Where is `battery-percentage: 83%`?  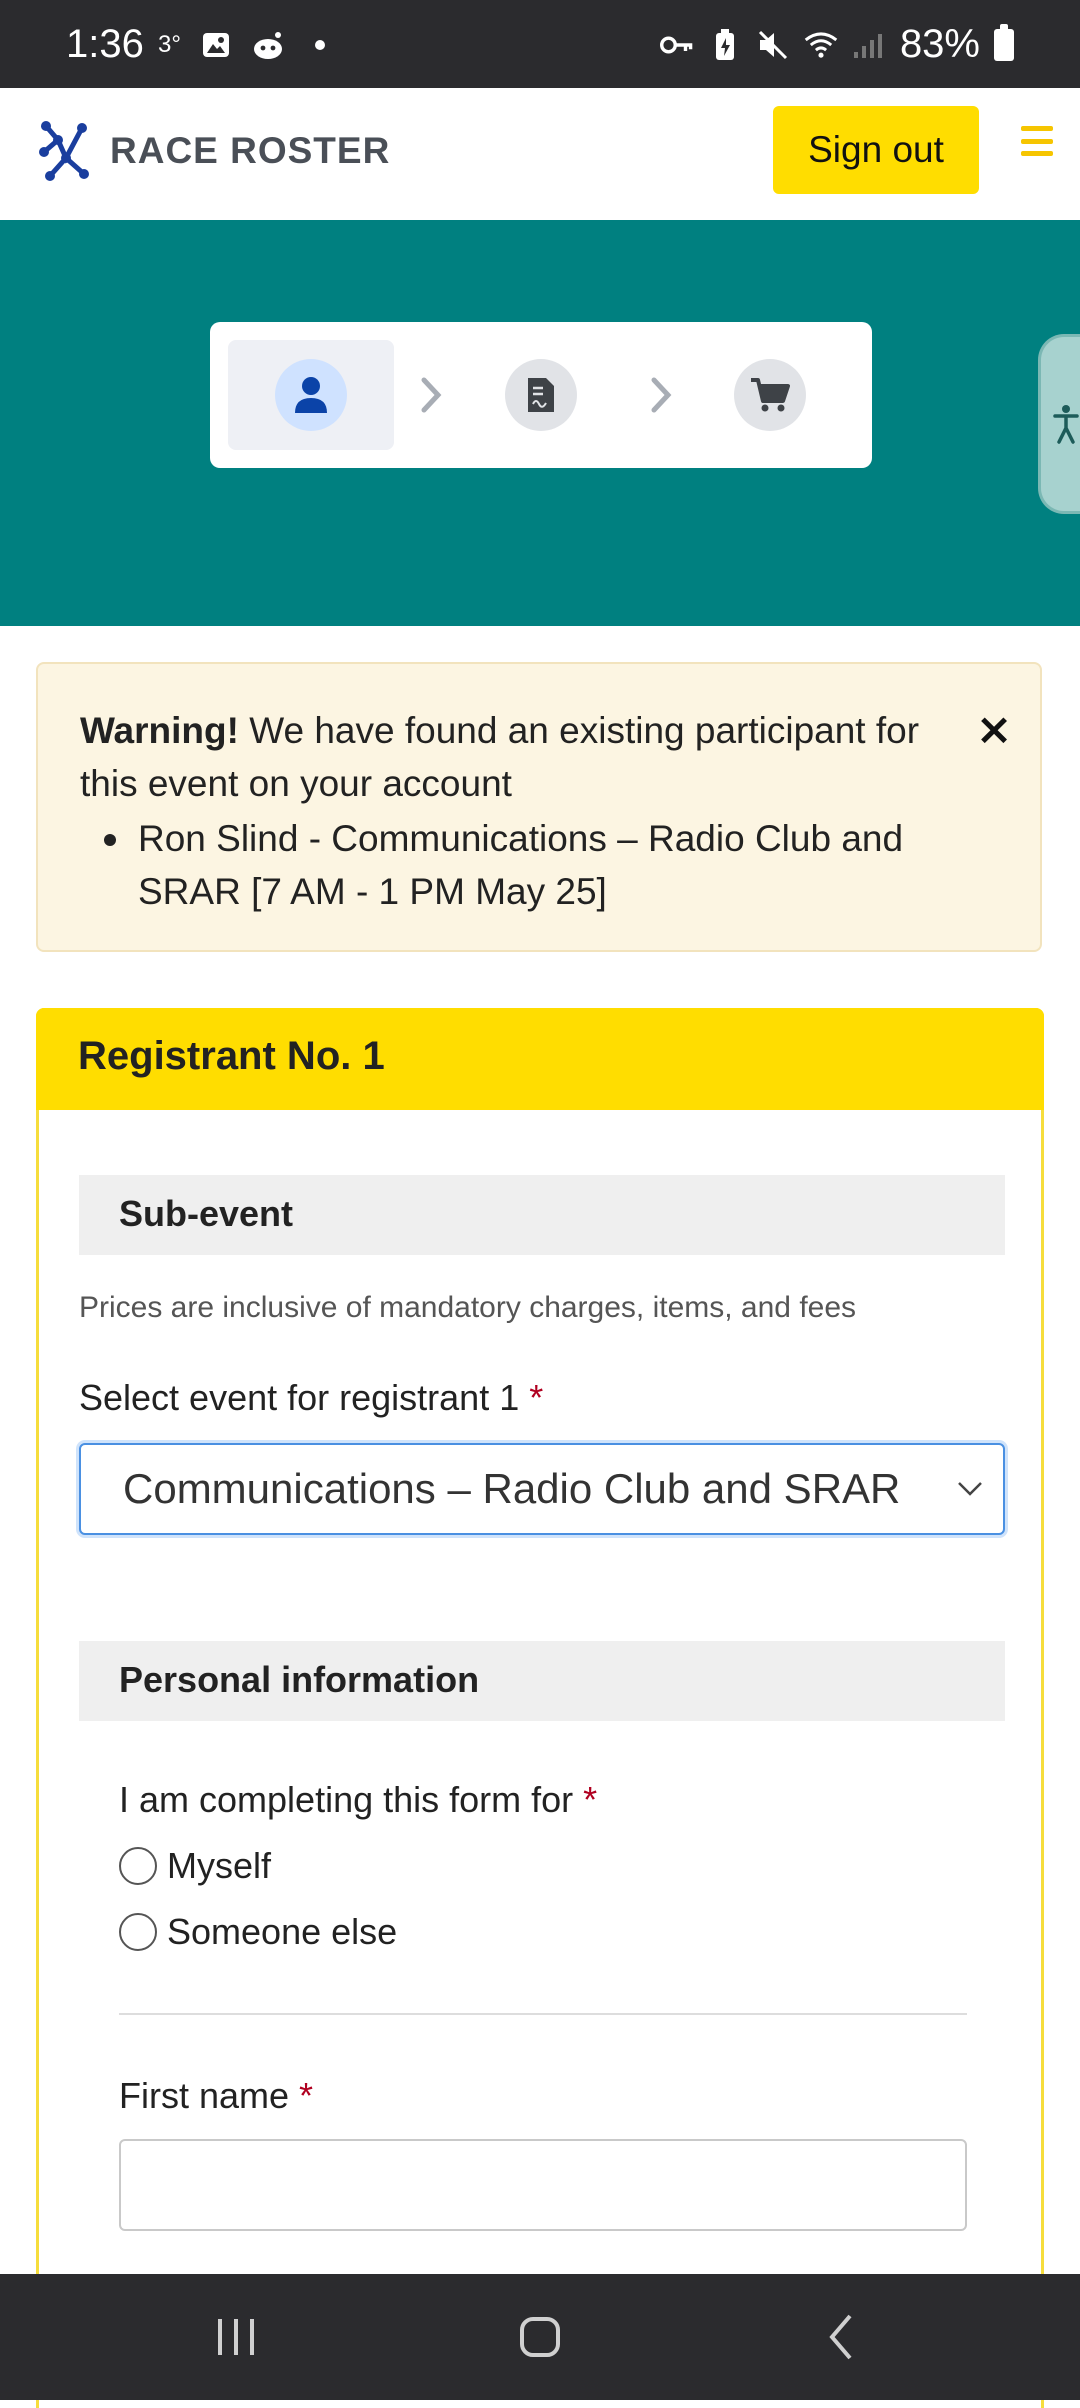 battery-percentage: 83% is located at coordinates (939, 44).